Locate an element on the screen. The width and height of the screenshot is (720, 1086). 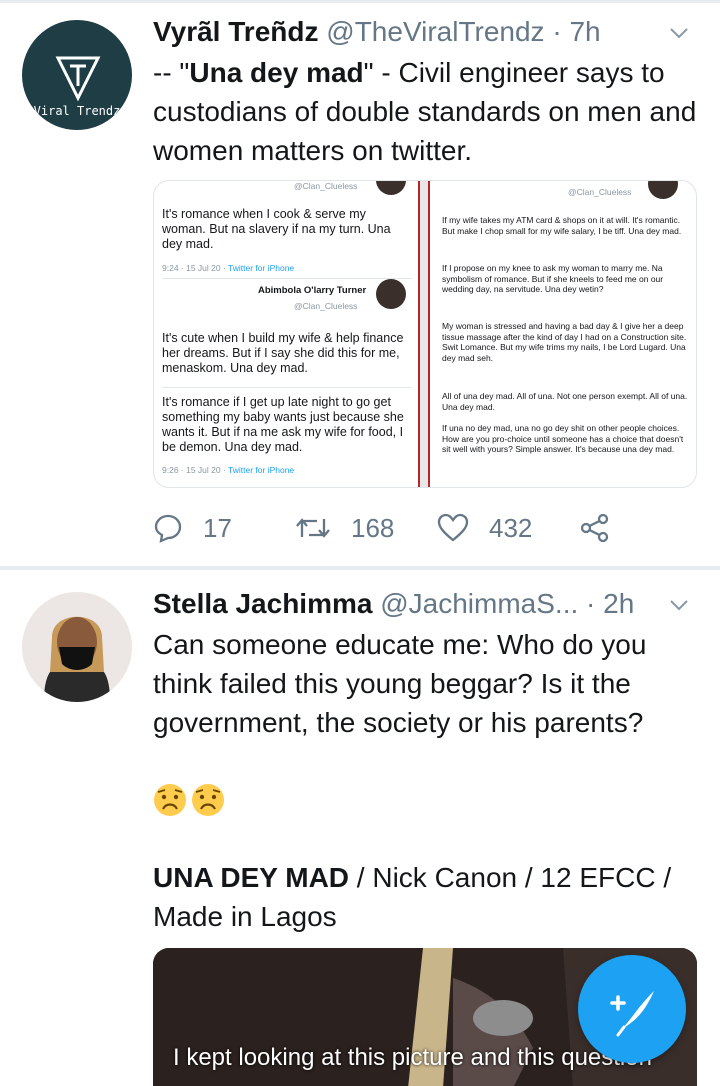
tweet-header: Stella Jachimma @JachimmaS... · 2h is located at coordinates (428, 606).